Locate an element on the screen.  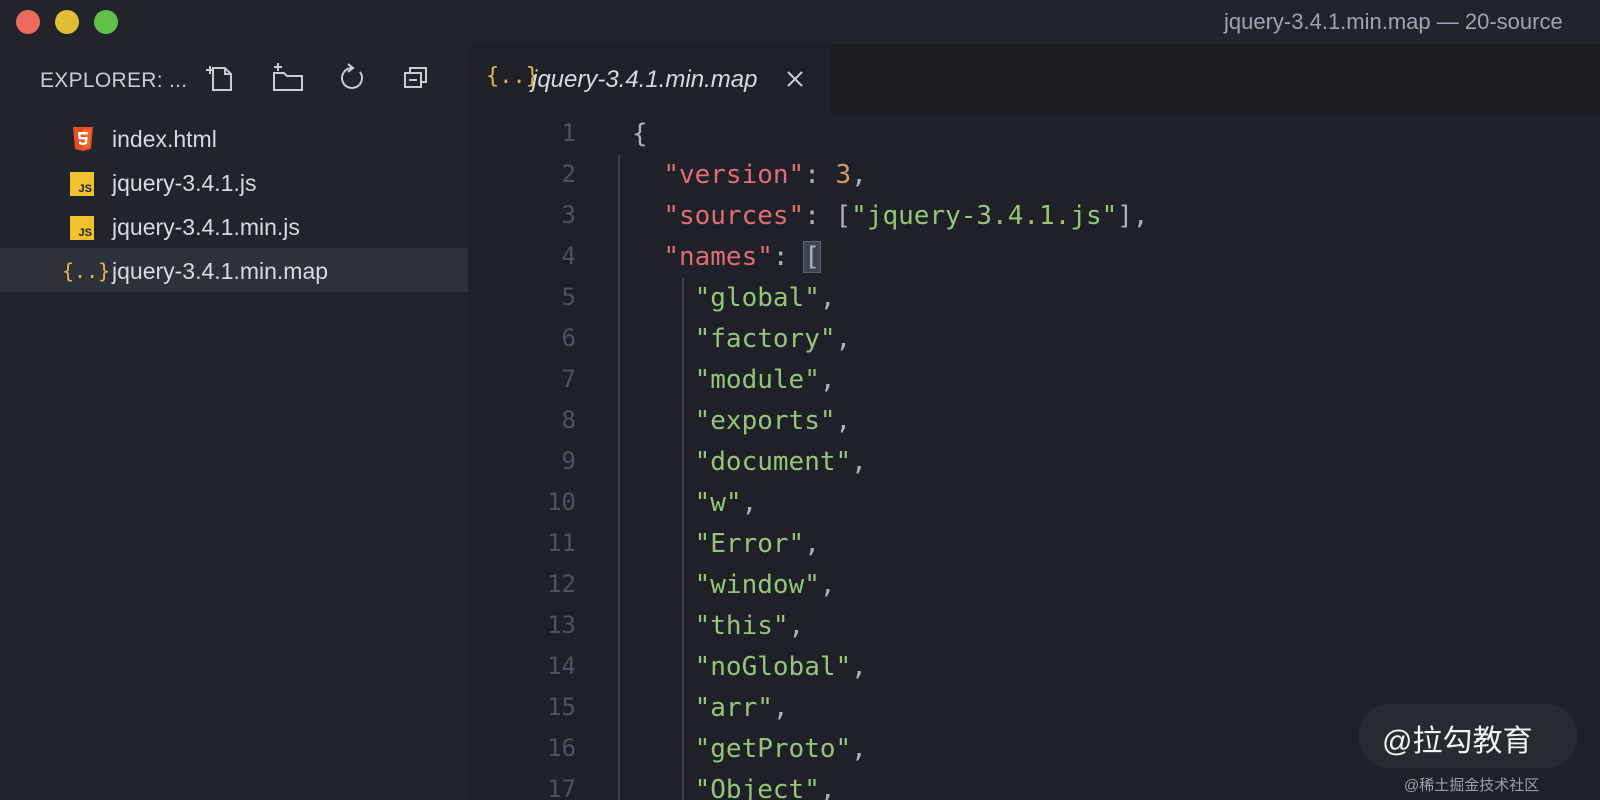
file-item-jquery-min-js: JS jquery-3.4.1.min.js is located at coordinates (234, 226).